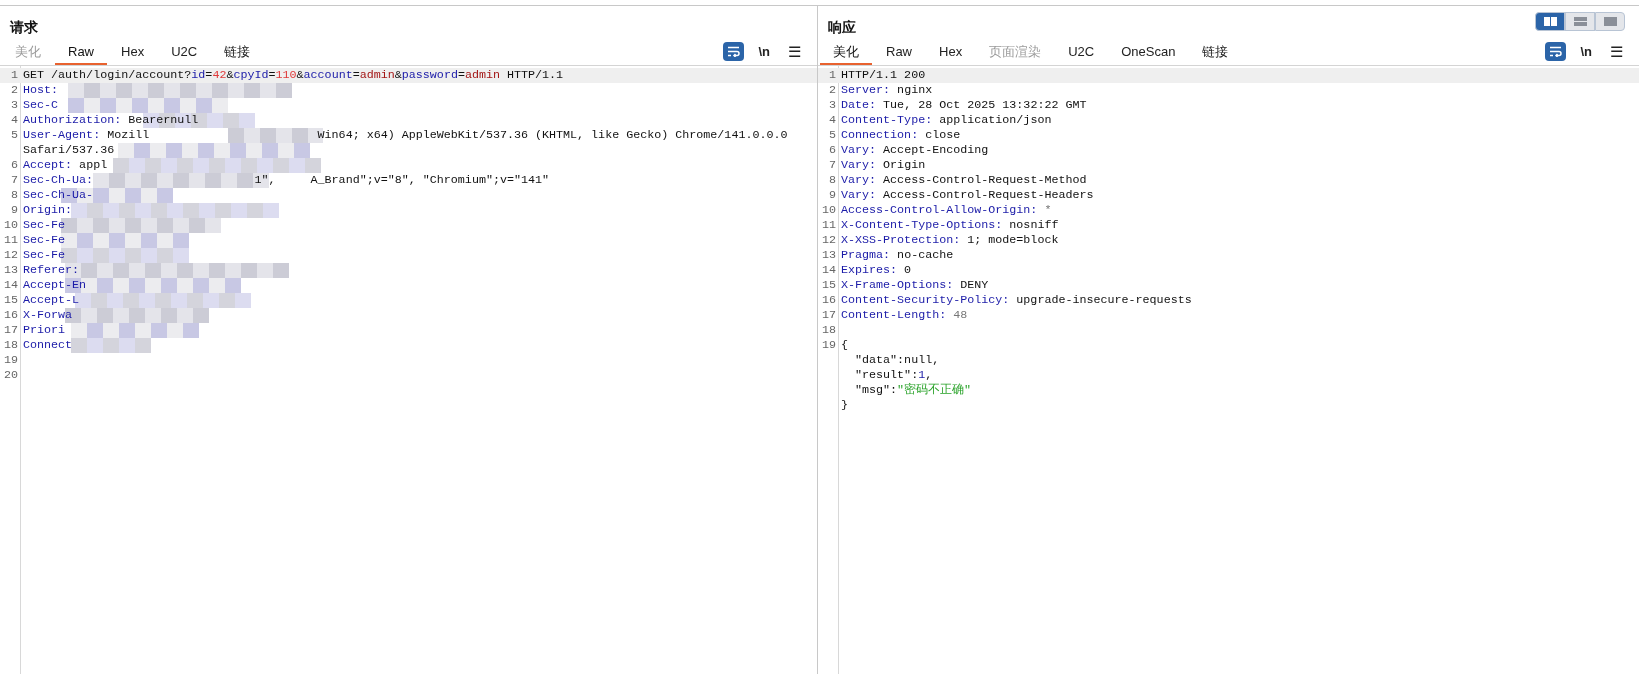  I want to click on code-line: Expires: 0, so click(876, 270).